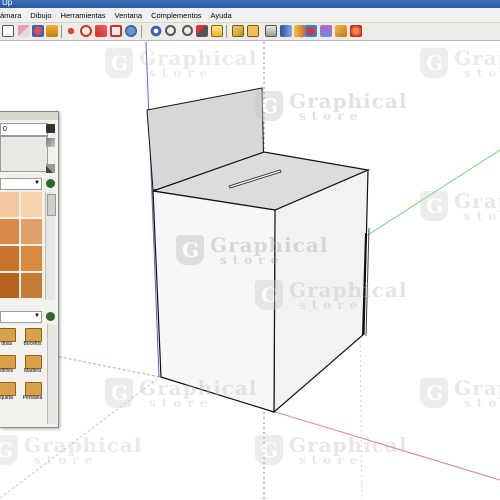  What do you see at coordinates (52, 31) in the screenshot?
I see `push-pull-icon` at bounding box center [52, 31].